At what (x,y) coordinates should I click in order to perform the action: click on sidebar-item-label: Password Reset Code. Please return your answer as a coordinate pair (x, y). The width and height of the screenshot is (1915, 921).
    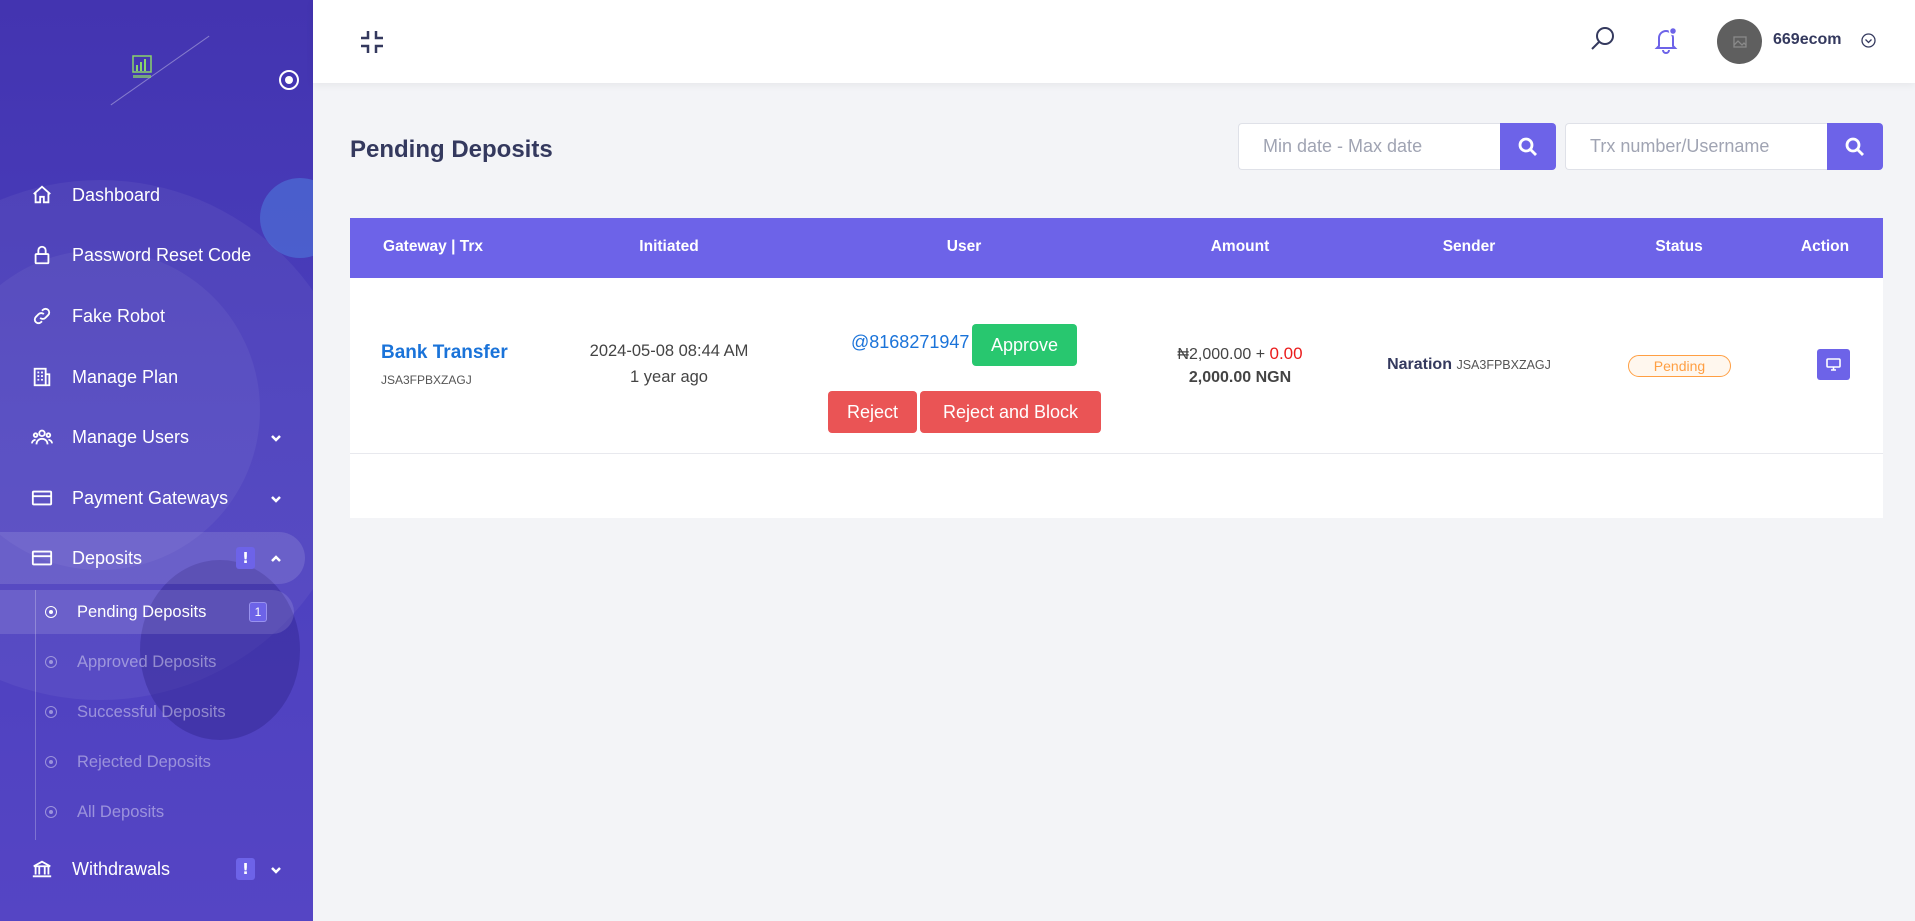
    Looking at the image, I should click on (162, 254).